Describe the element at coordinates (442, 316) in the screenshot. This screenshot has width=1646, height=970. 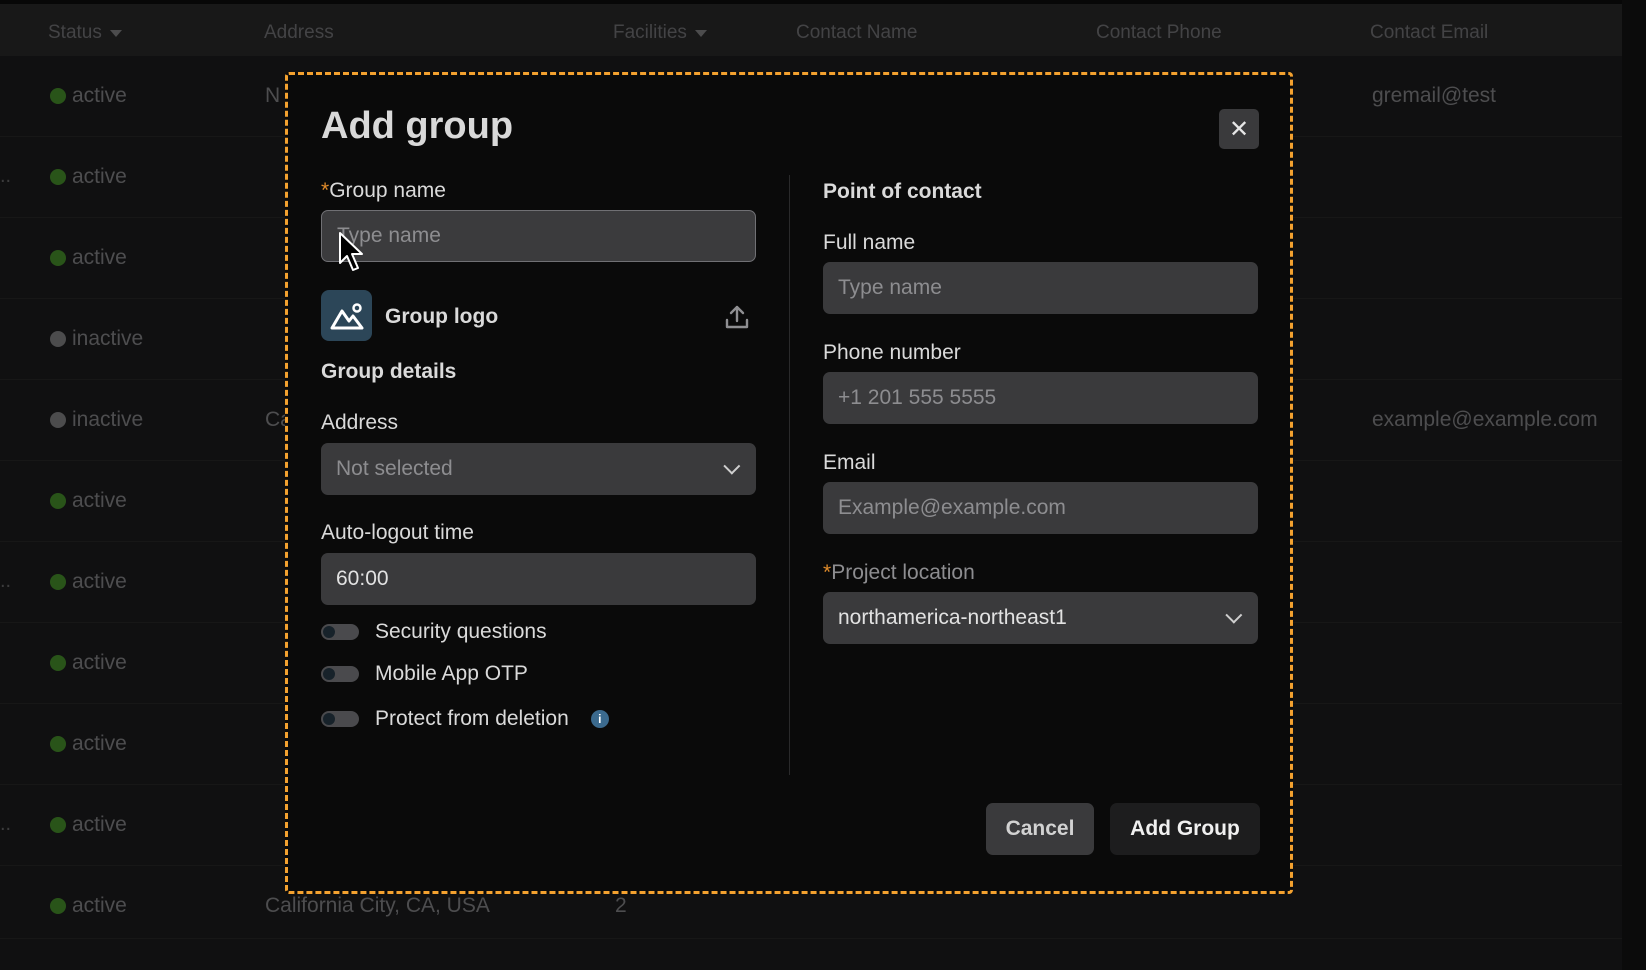
I see `group-logo-label: Group logo` at that location.